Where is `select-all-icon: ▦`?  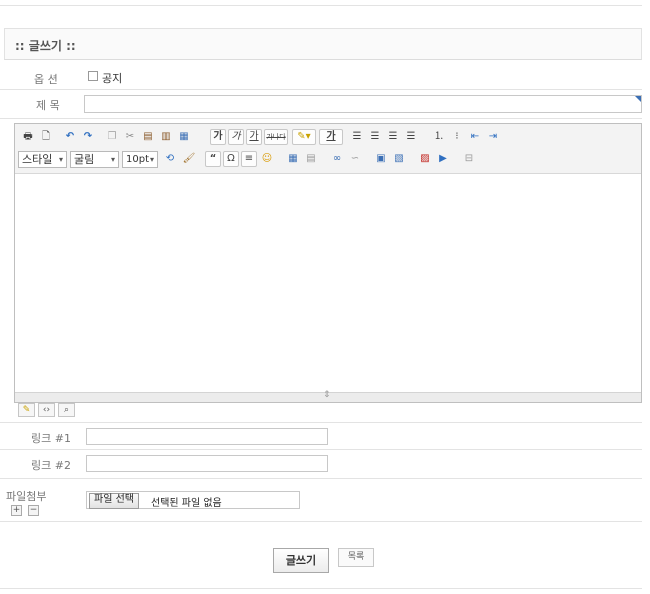 select-all-icon: ▦ is located at coordinates (184, 137).